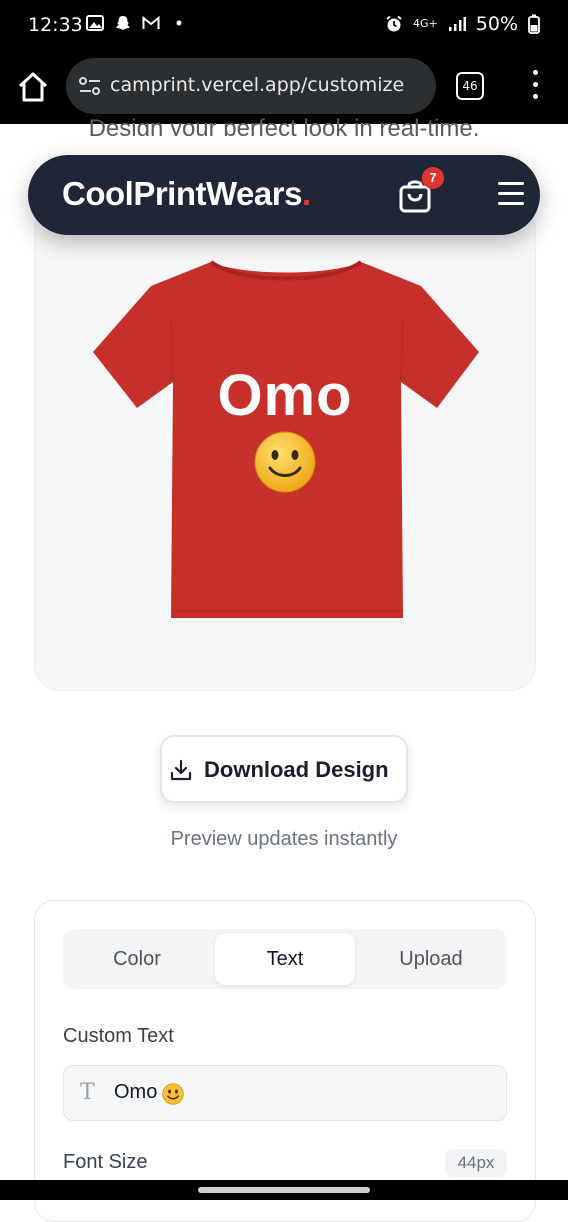 This screenshot has height=1222, width=568. Describe the element at coordinates (433, 178) in the screenshot. I see `cart-count-badge: 7` at that location.